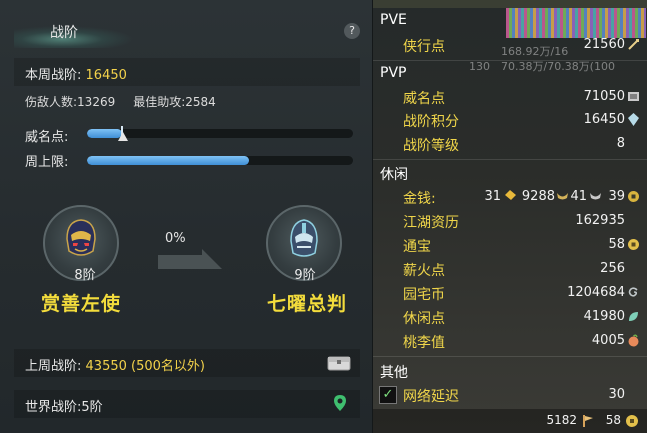  Describe the element at coordinates (633, 196) in the screenshot. I see `coin-icon` at that location.